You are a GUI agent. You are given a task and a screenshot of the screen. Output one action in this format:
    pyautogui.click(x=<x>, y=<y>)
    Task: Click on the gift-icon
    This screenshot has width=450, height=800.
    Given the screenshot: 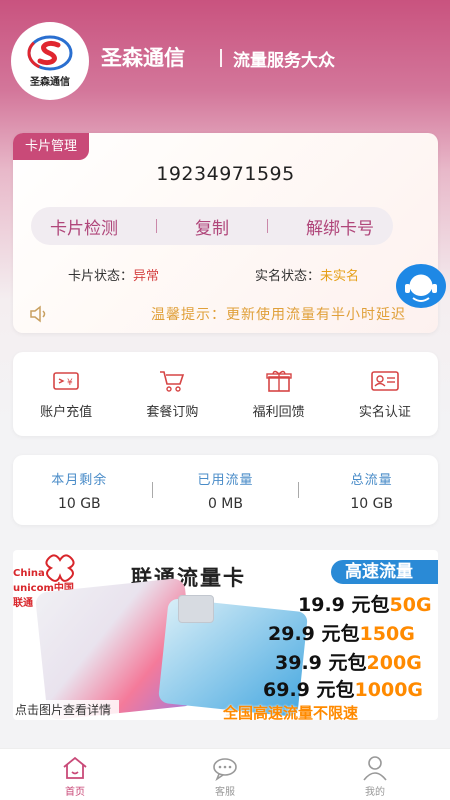 What is the action you would take?
    pyautogui.click(x=278, y=381)
    